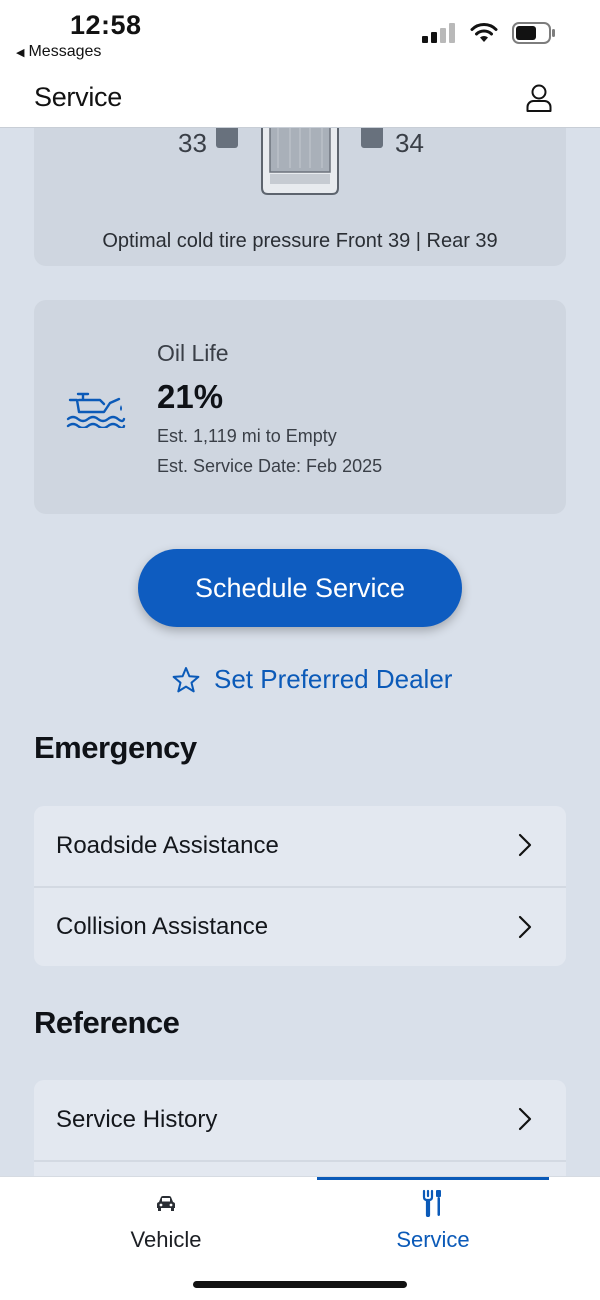 The width and height of the screenshot is (600, 1300). I want to click on set-preferred-dealer-label: Set Preferred Dealer, so click(333, 679).